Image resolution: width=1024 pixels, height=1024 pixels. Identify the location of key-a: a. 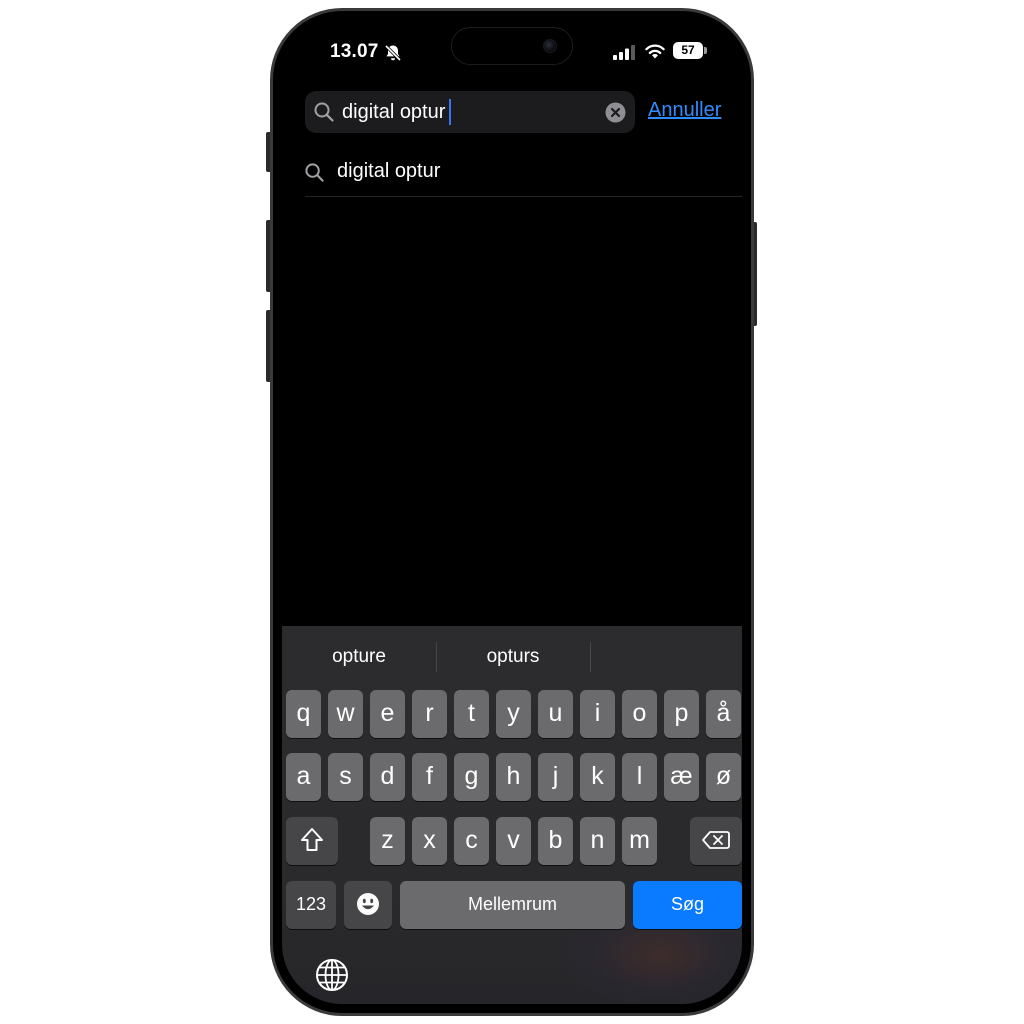
(303, 777).